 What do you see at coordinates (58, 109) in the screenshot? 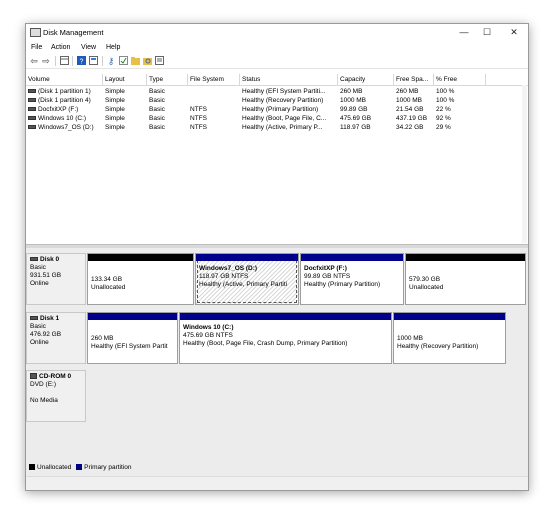
I see `cell-text: DocfxitXP (F:)` at bounding box center [58, 109].